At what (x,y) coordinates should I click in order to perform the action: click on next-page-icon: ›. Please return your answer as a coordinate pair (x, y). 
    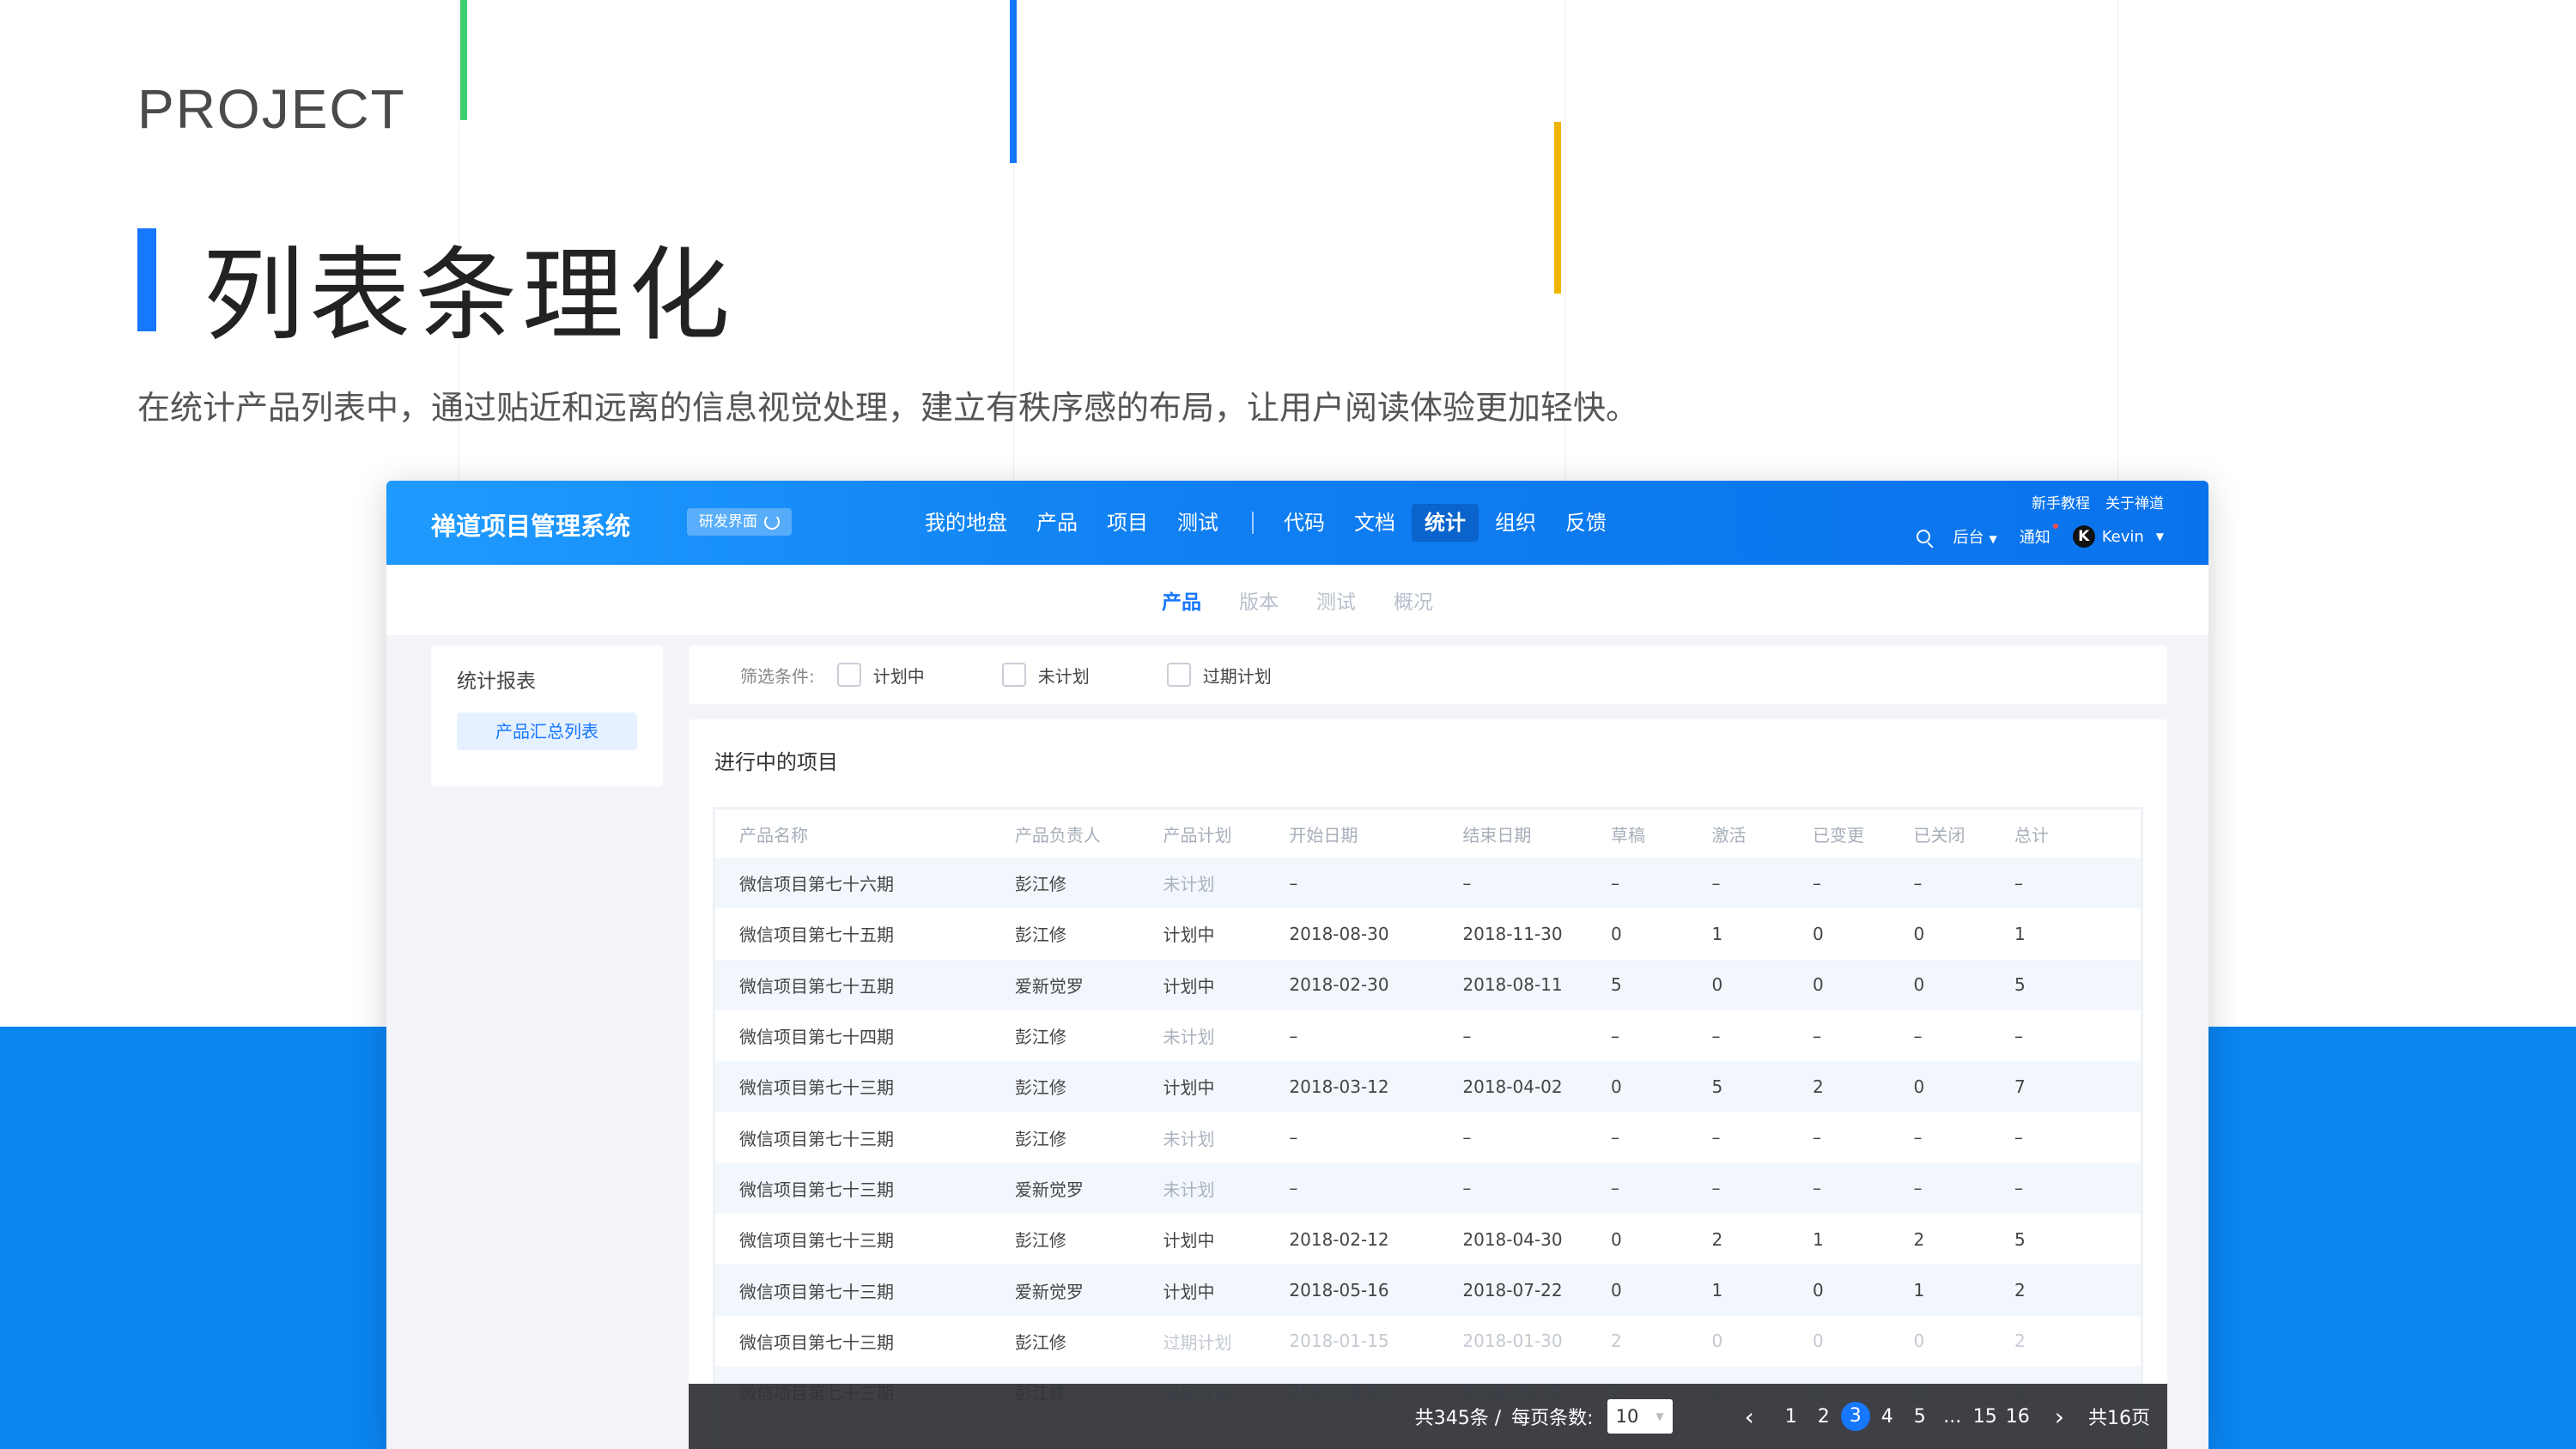
    Looking at the image, I should click on (2060, 1417).